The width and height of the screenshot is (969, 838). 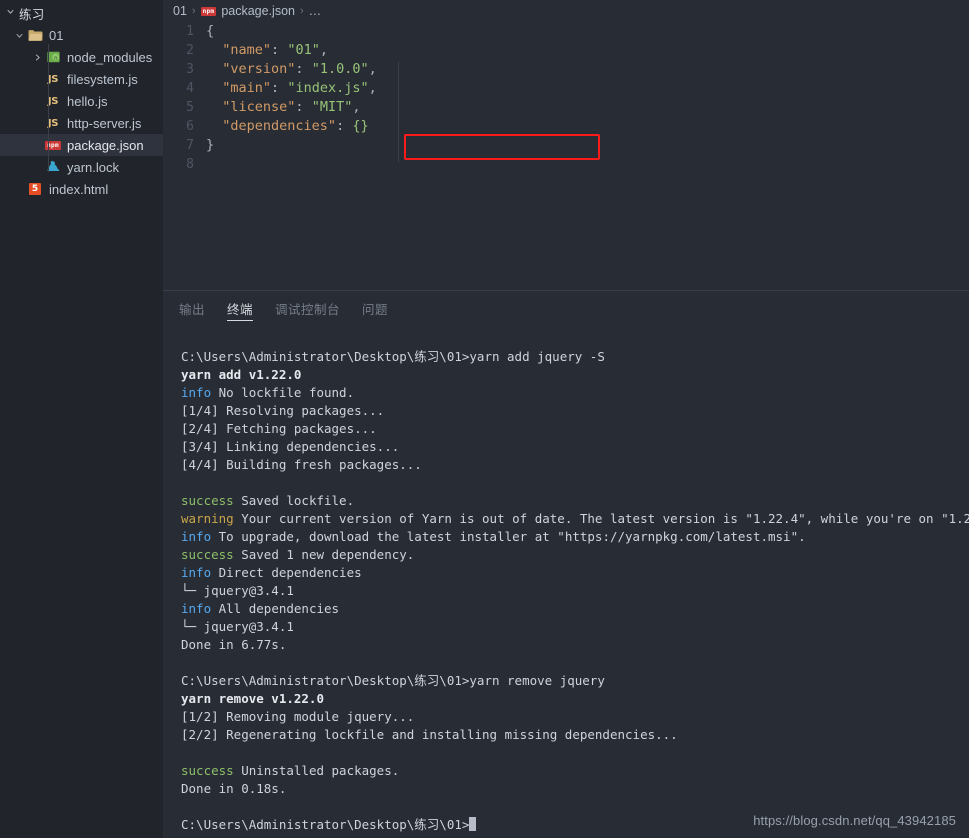 I want to click on code-line: 2 "name": "01",, so click(x=566, y=50).